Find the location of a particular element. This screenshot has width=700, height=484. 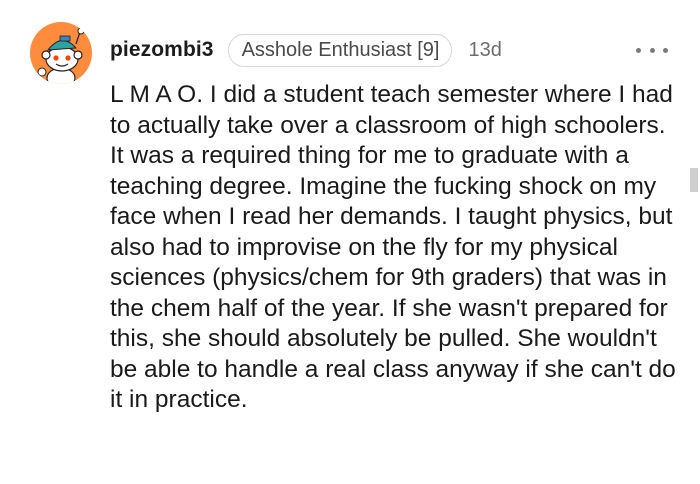

ellipsis-icon is located at coordinates (652, 50).